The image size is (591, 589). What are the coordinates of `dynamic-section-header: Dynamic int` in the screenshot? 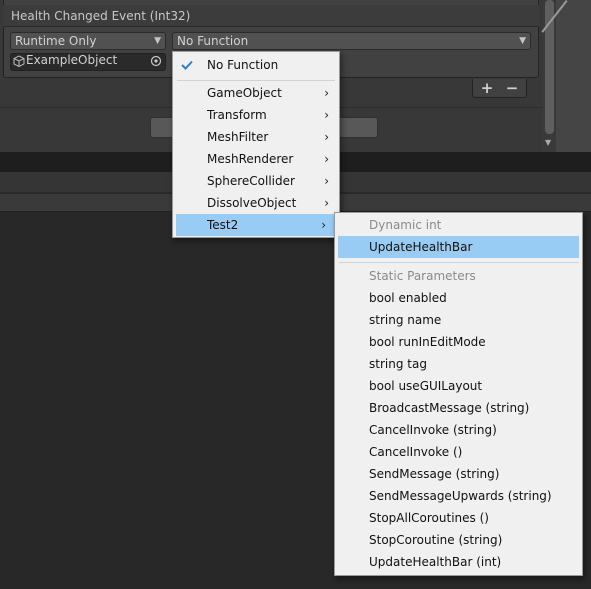 It's located at (405, 225).